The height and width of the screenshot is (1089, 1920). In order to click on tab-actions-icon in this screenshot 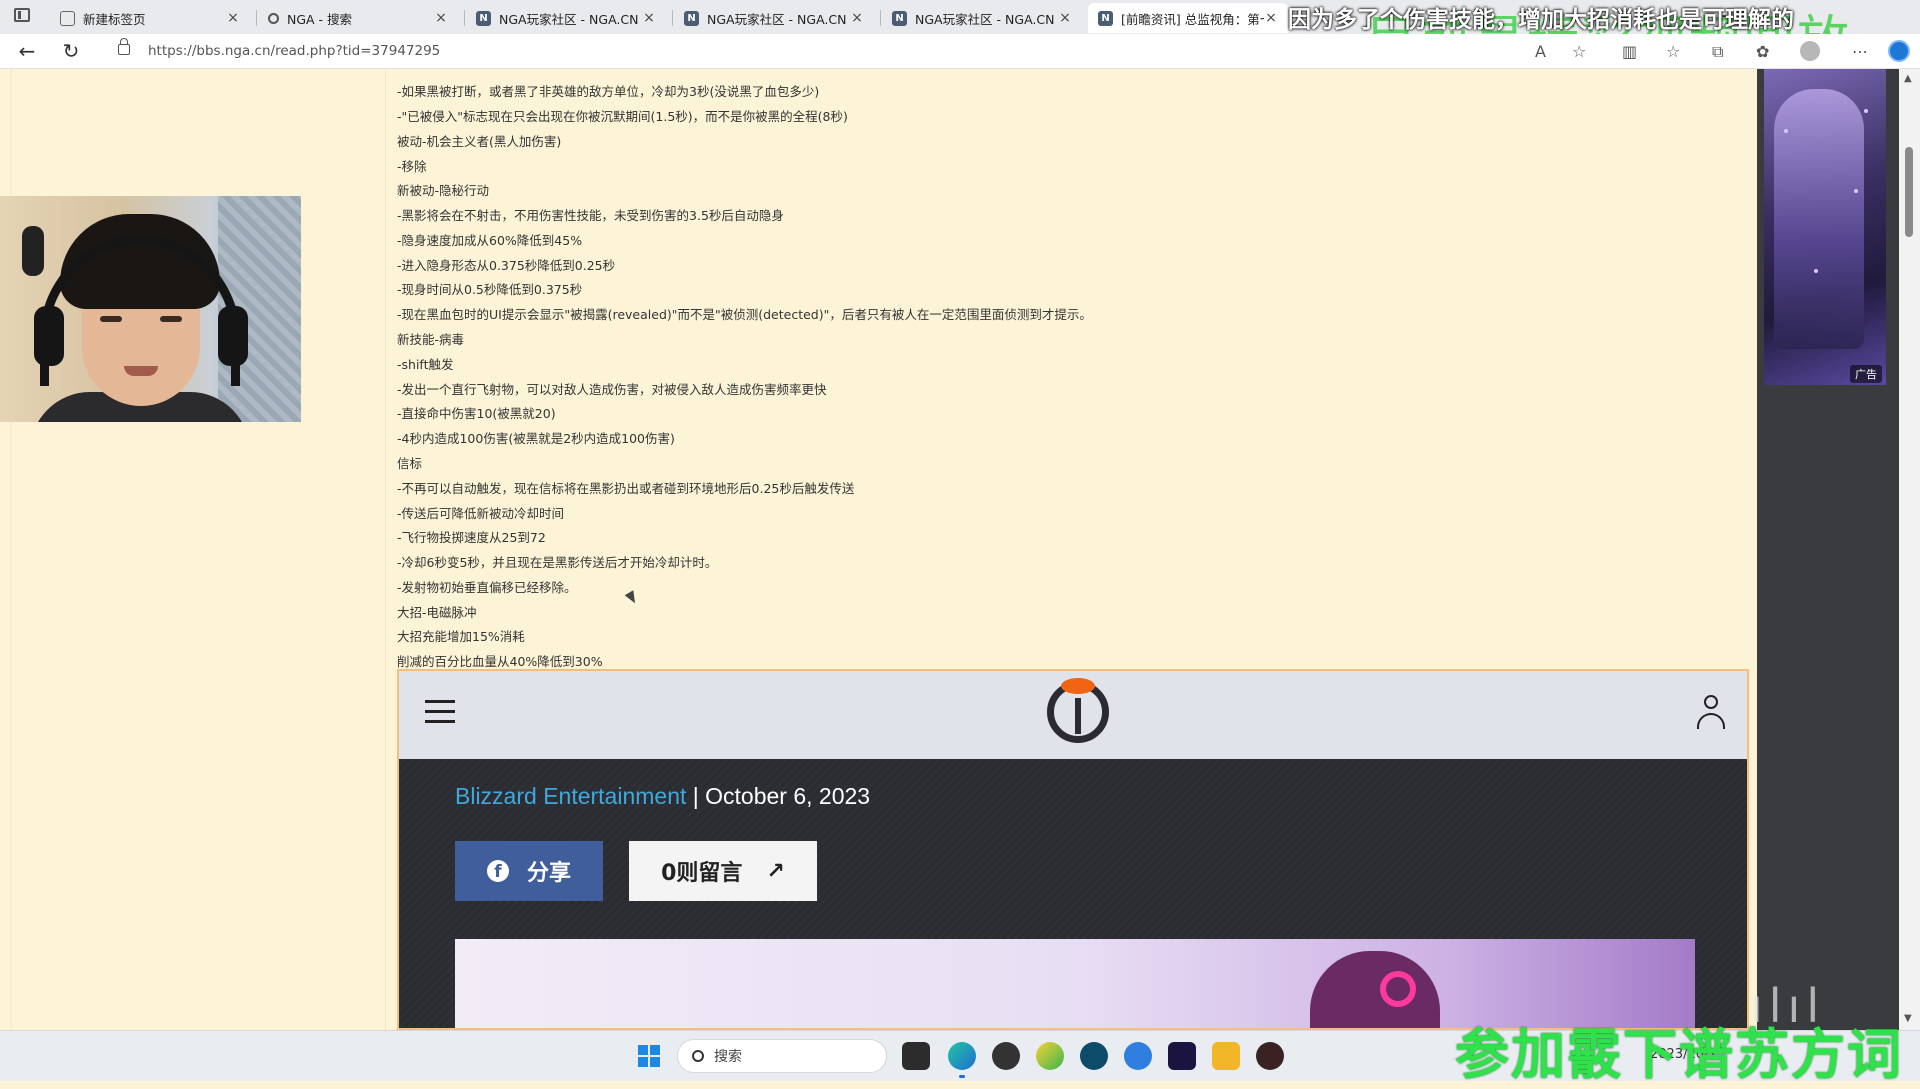, I will do `click(22, 15)`.